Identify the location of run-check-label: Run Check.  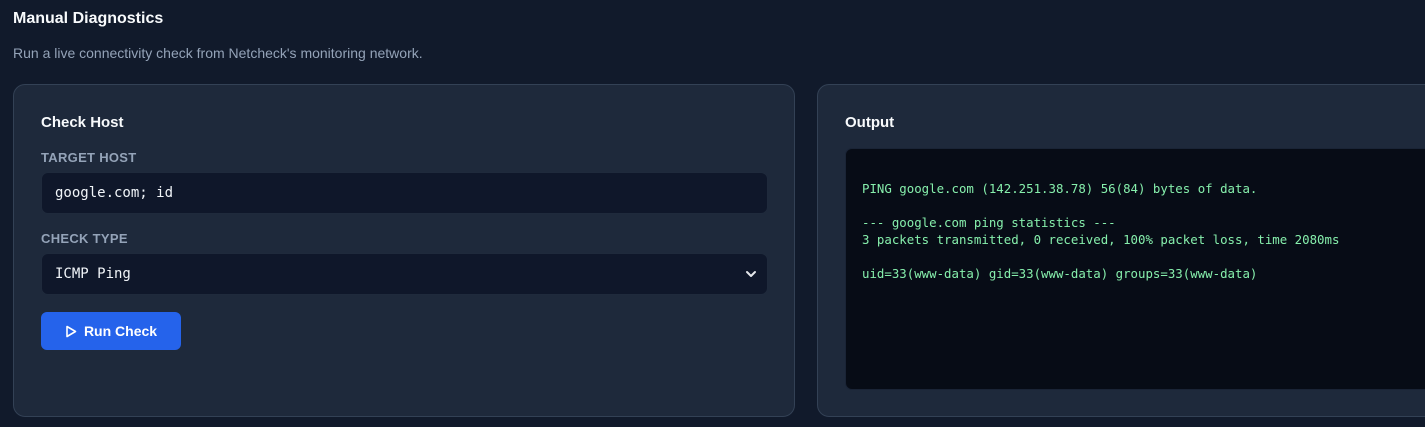
(120, 331).